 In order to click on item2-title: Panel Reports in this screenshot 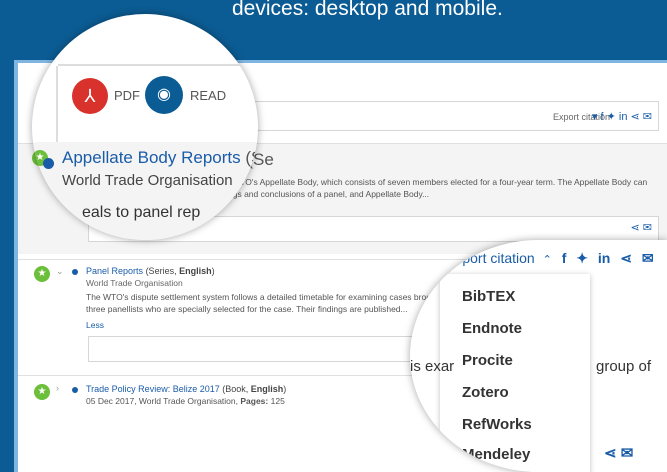, I will do `click(114, 271)`.